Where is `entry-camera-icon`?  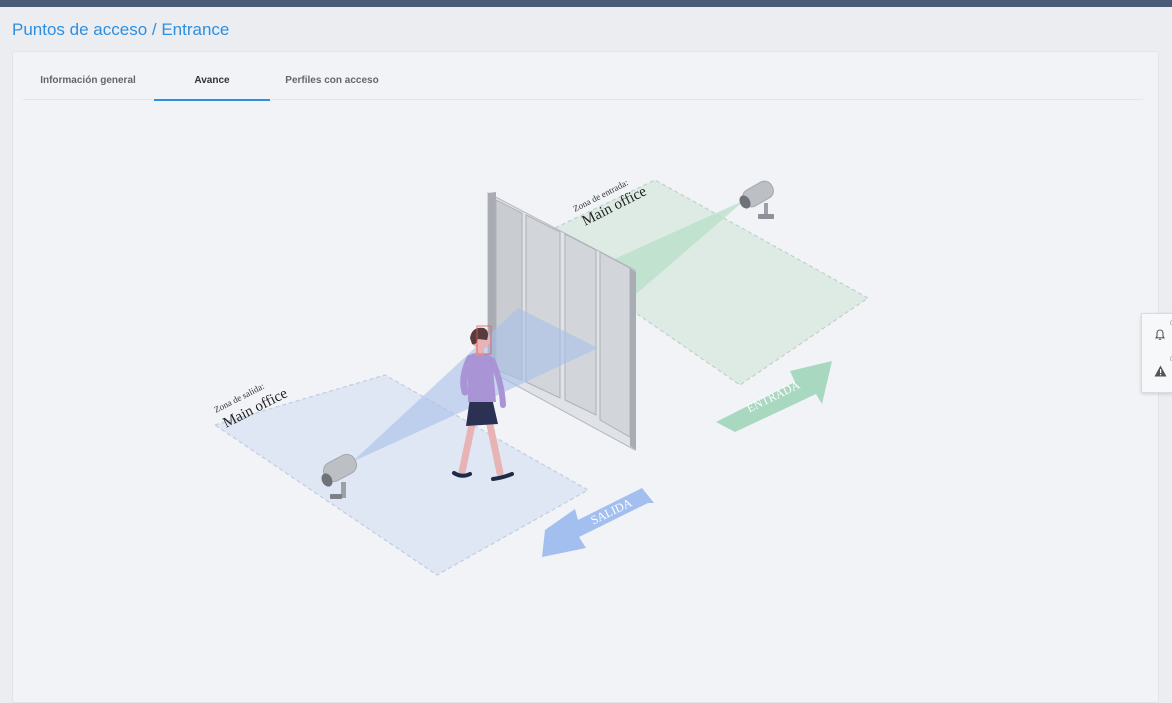 entry-camera-icon is located at coordinates (756, 199).